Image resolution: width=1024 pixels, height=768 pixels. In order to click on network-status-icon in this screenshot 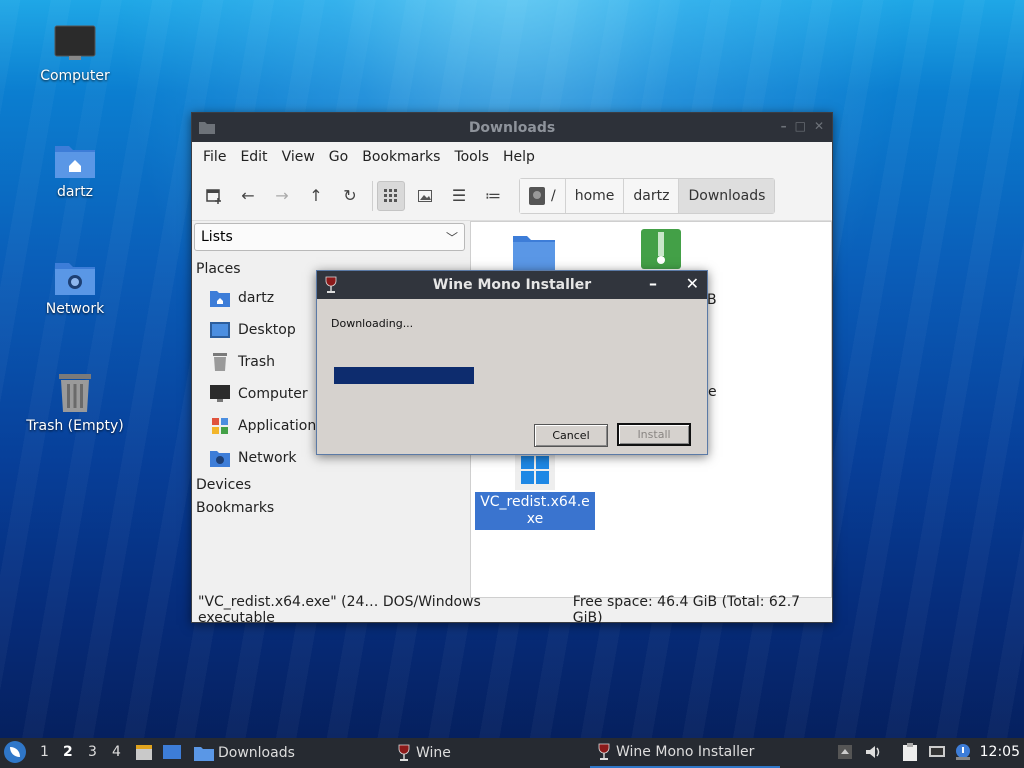, I will do `click(937, 752)`.